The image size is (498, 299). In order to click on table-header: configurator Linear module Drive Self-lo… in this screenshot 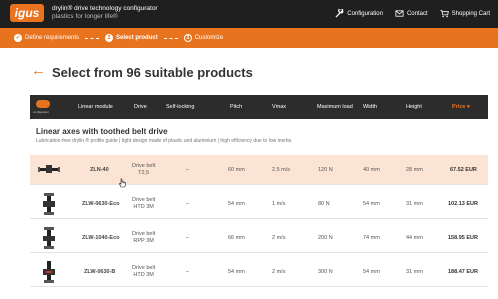, I will do `click(259, 107)`.